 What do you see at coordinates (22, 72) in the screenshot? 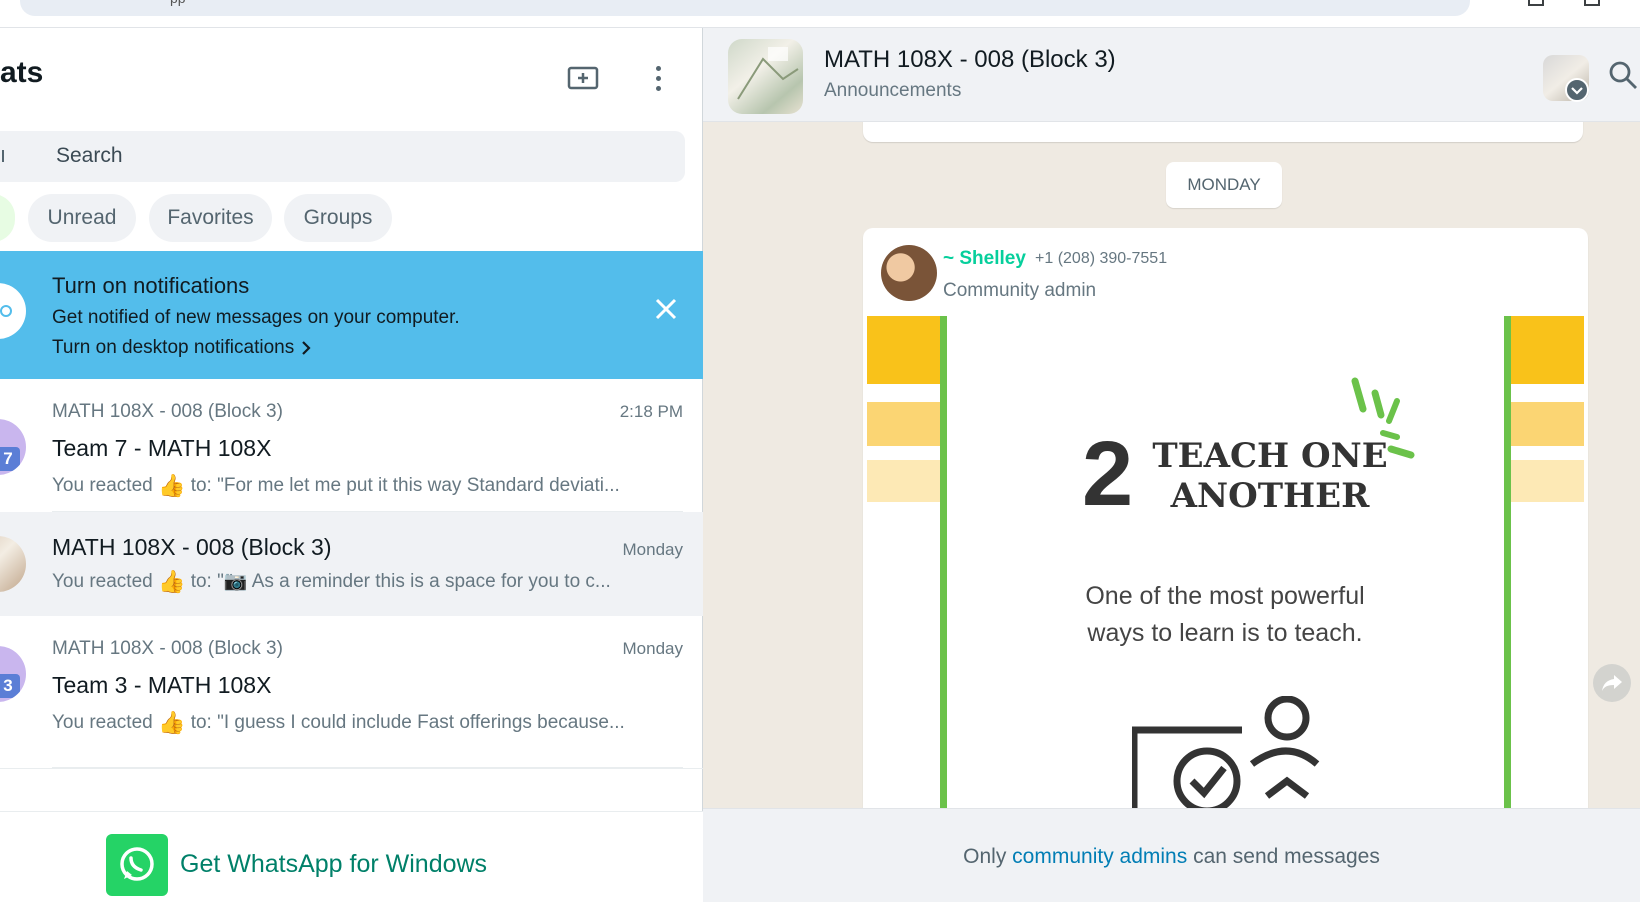
I see `chats-heading: ats` at bounding box center [22, 72].